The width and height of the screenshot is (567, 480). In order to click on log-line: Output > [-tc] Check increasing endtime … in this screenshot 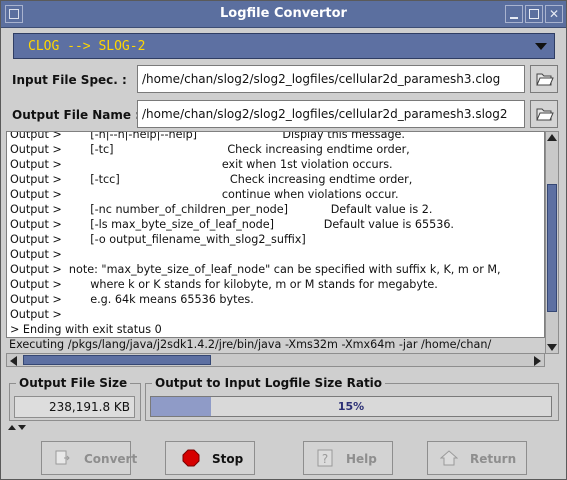, I will do `click(210, 149)`.